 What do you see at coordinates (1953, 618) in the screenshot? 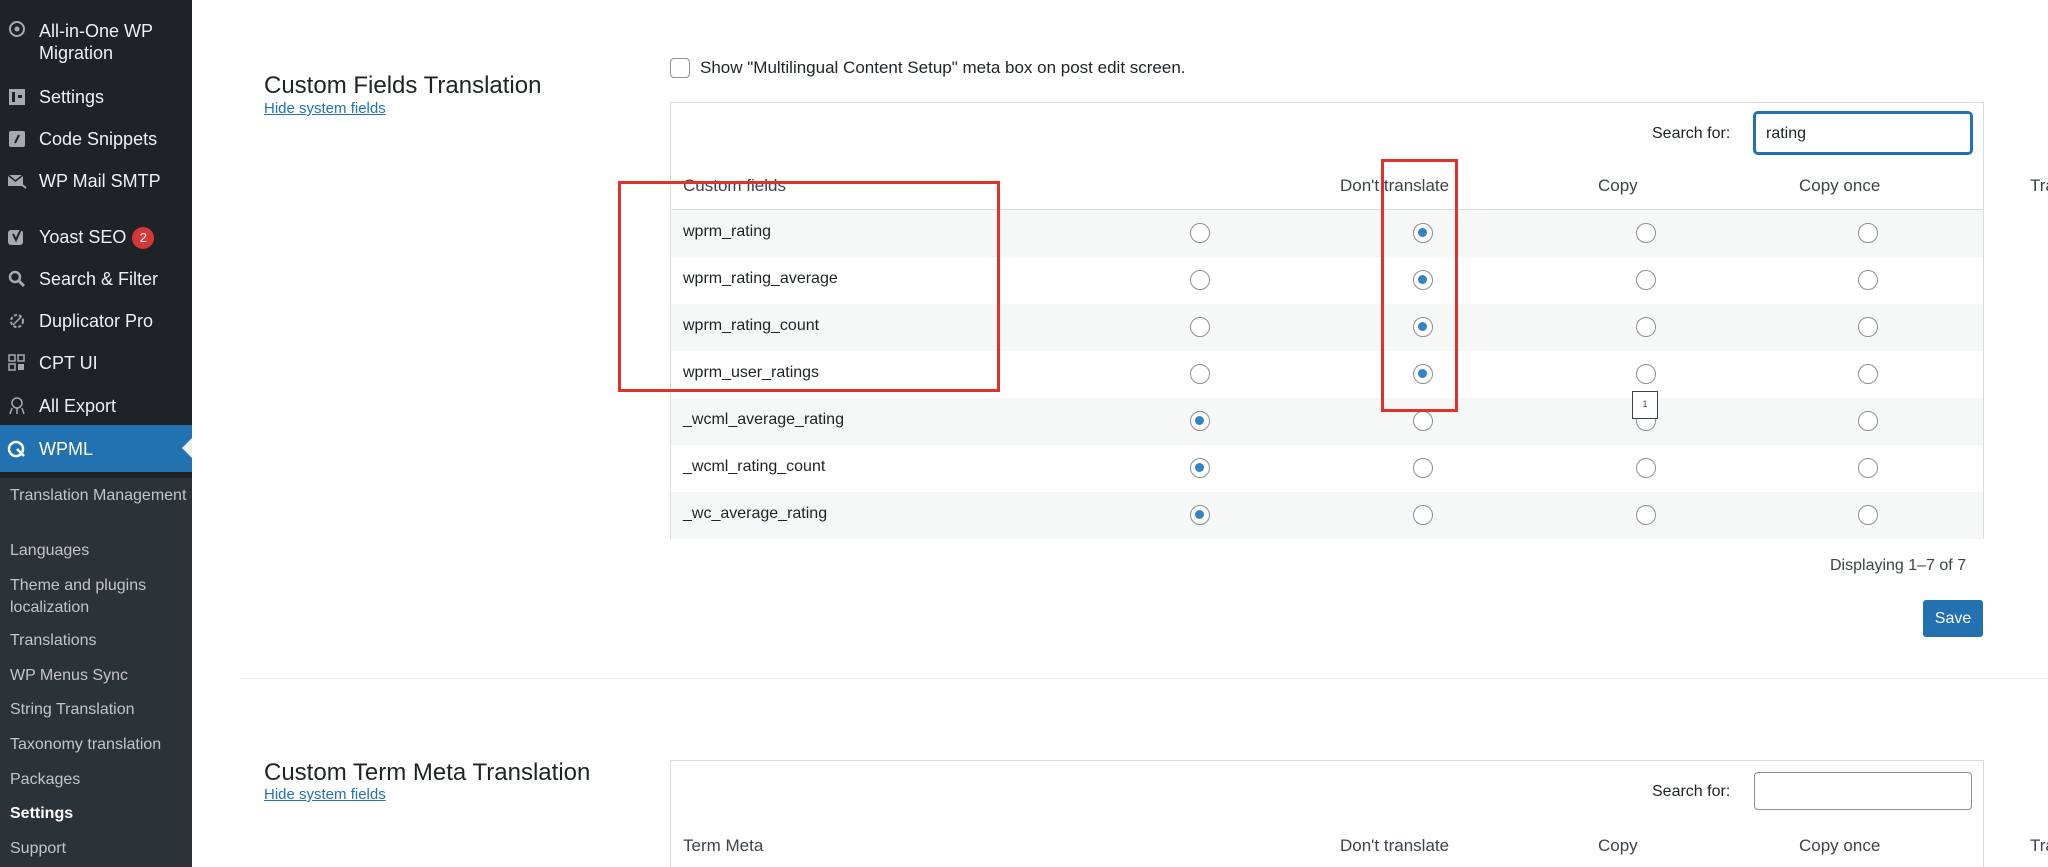
I see `save-button: Save` at bounding box center [1953, 618].